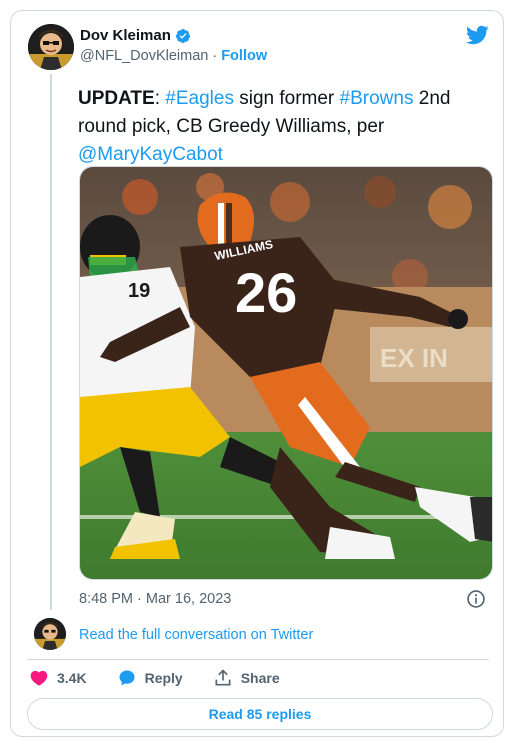 The image size is (514, 747). Describe the element at coordinates (144, 56) in the screenshot. I see `author-handle: @NFL_DovKleiman` at that location.